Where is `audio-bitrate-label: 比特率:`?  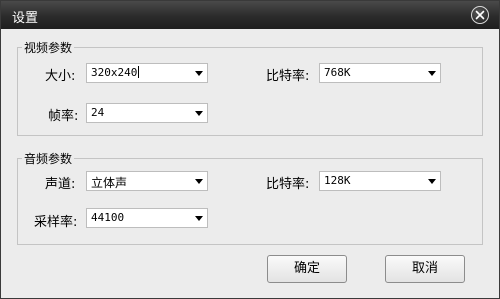
audio-bitrate-label: 比特率: is located at coordinates (288, 184).